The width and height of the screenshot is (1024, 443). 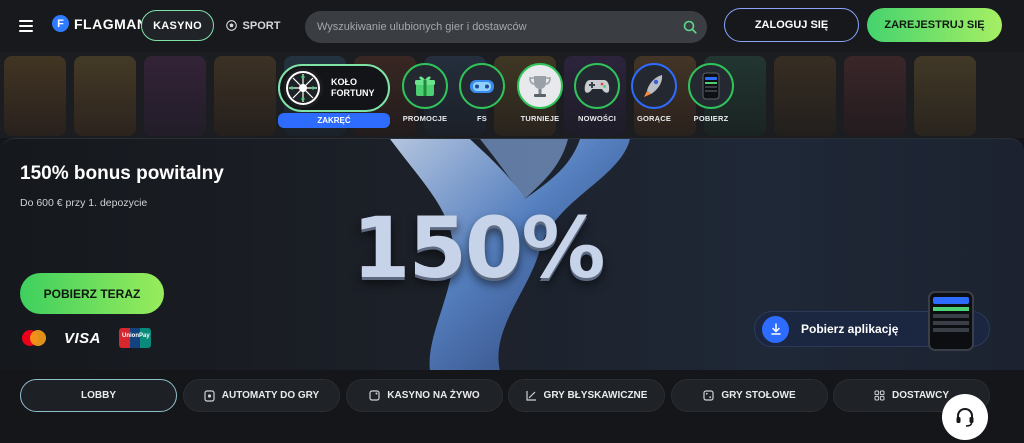 I want to click on tab-label: GRY STOŁOWE, so click(x=758, y=395).